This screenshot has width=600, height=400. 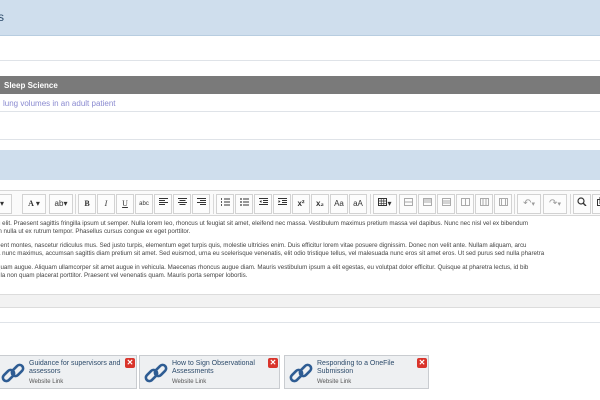 What do you see at coordinates (300, 126) in the screenshot?
I see `empty-row` at bounding box center [300, 126].